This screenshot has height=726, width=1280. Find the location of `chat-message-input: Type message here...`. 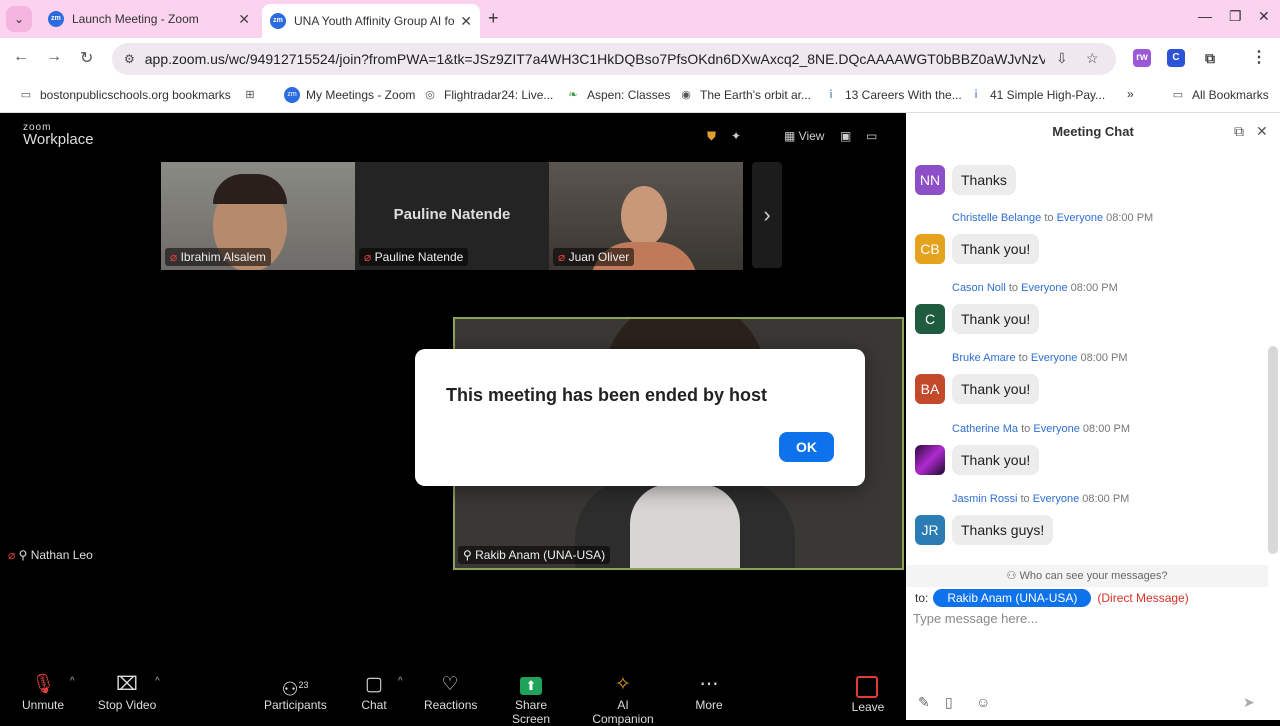

chat-message-input: Type message here... is located at coordinates (975, 618).